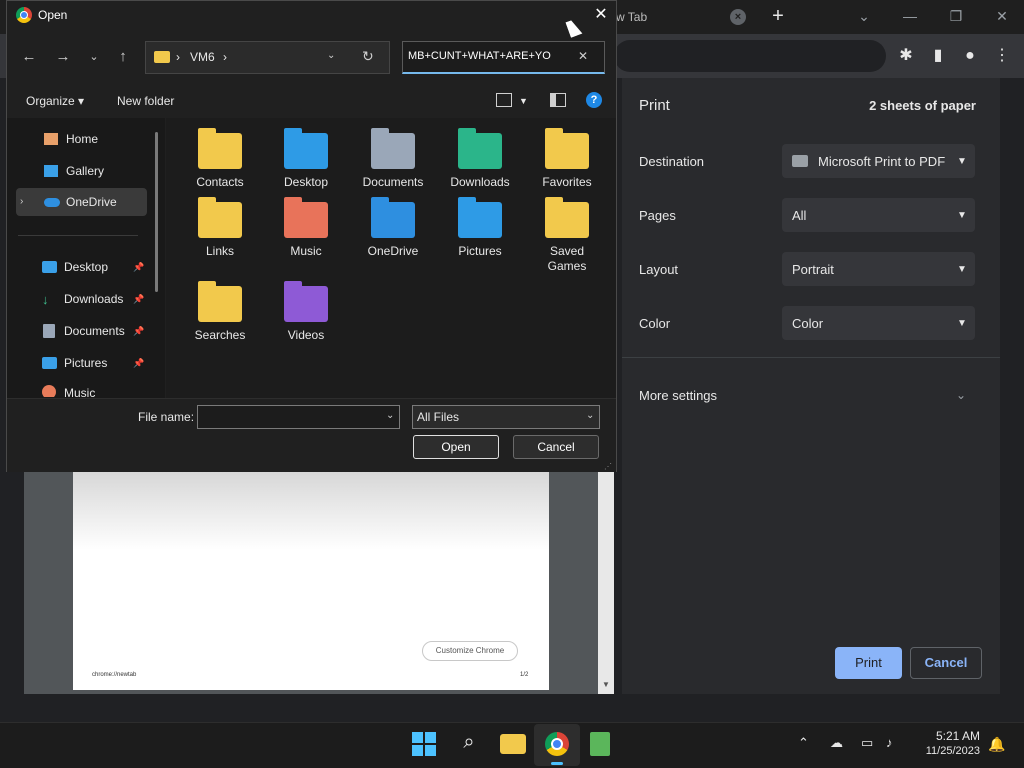 This screenshot has height=768, width=1024. What do you see at coordinates (220, 159) in the screenshot?
I see `folder-item-contacts: Contacts` at bounding box center [220, 159].